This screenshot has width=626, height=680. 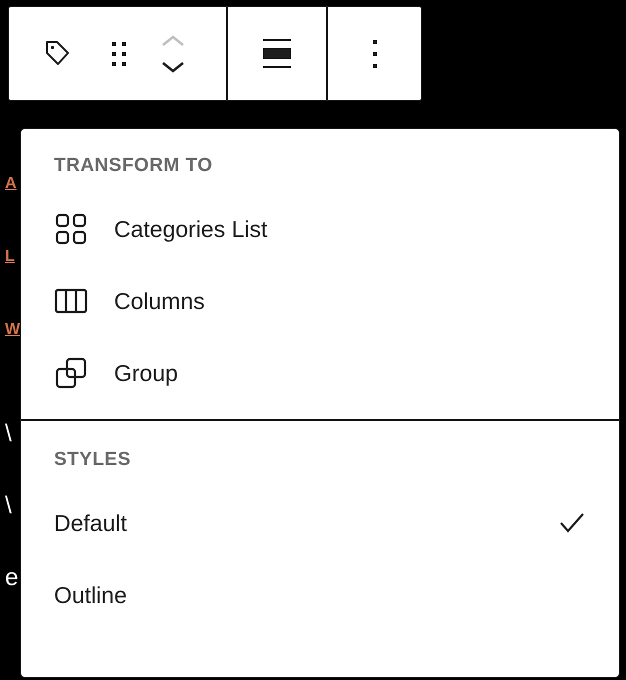 I want to click on link-fragment: W, so click(x=12, y=330).